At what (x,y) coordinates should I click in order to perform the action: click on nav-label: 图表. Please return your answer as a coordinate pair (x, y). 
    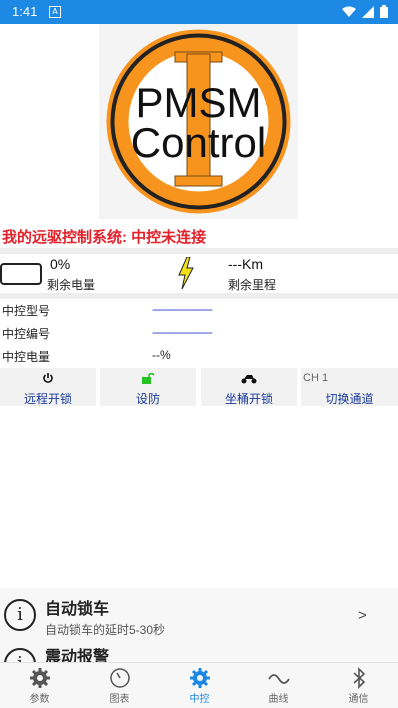
    Looking at the image, I should click on (119, 699).